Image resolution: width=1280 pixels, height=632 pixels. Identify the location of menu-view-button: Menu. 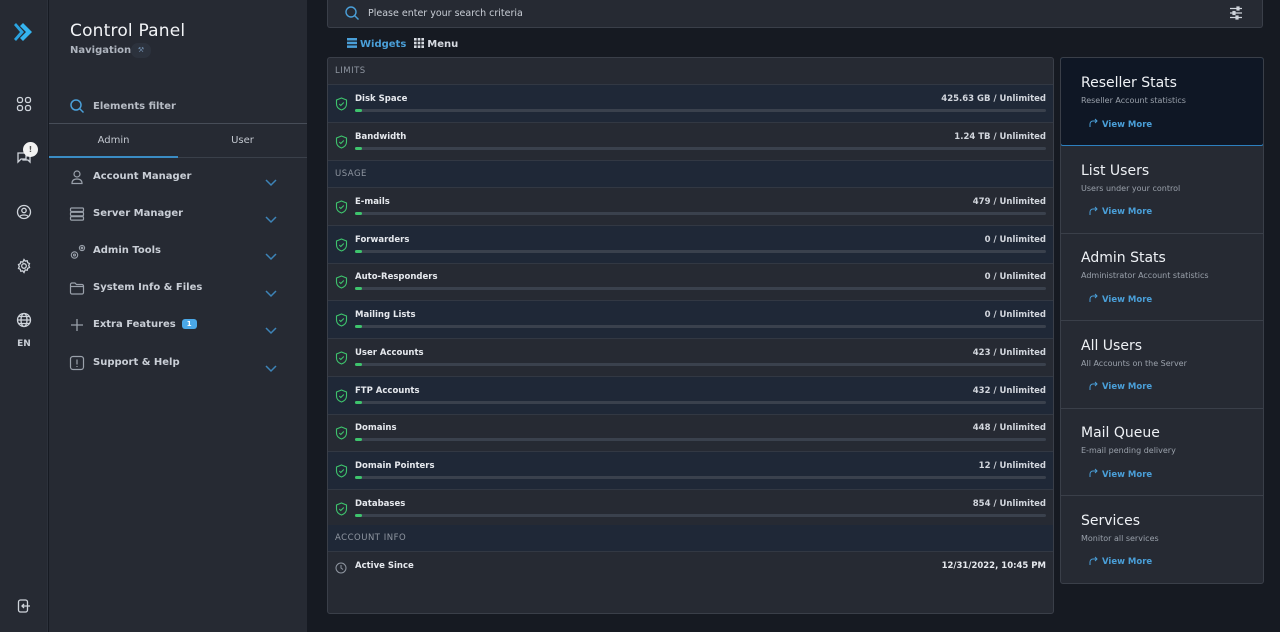
(436, 44).